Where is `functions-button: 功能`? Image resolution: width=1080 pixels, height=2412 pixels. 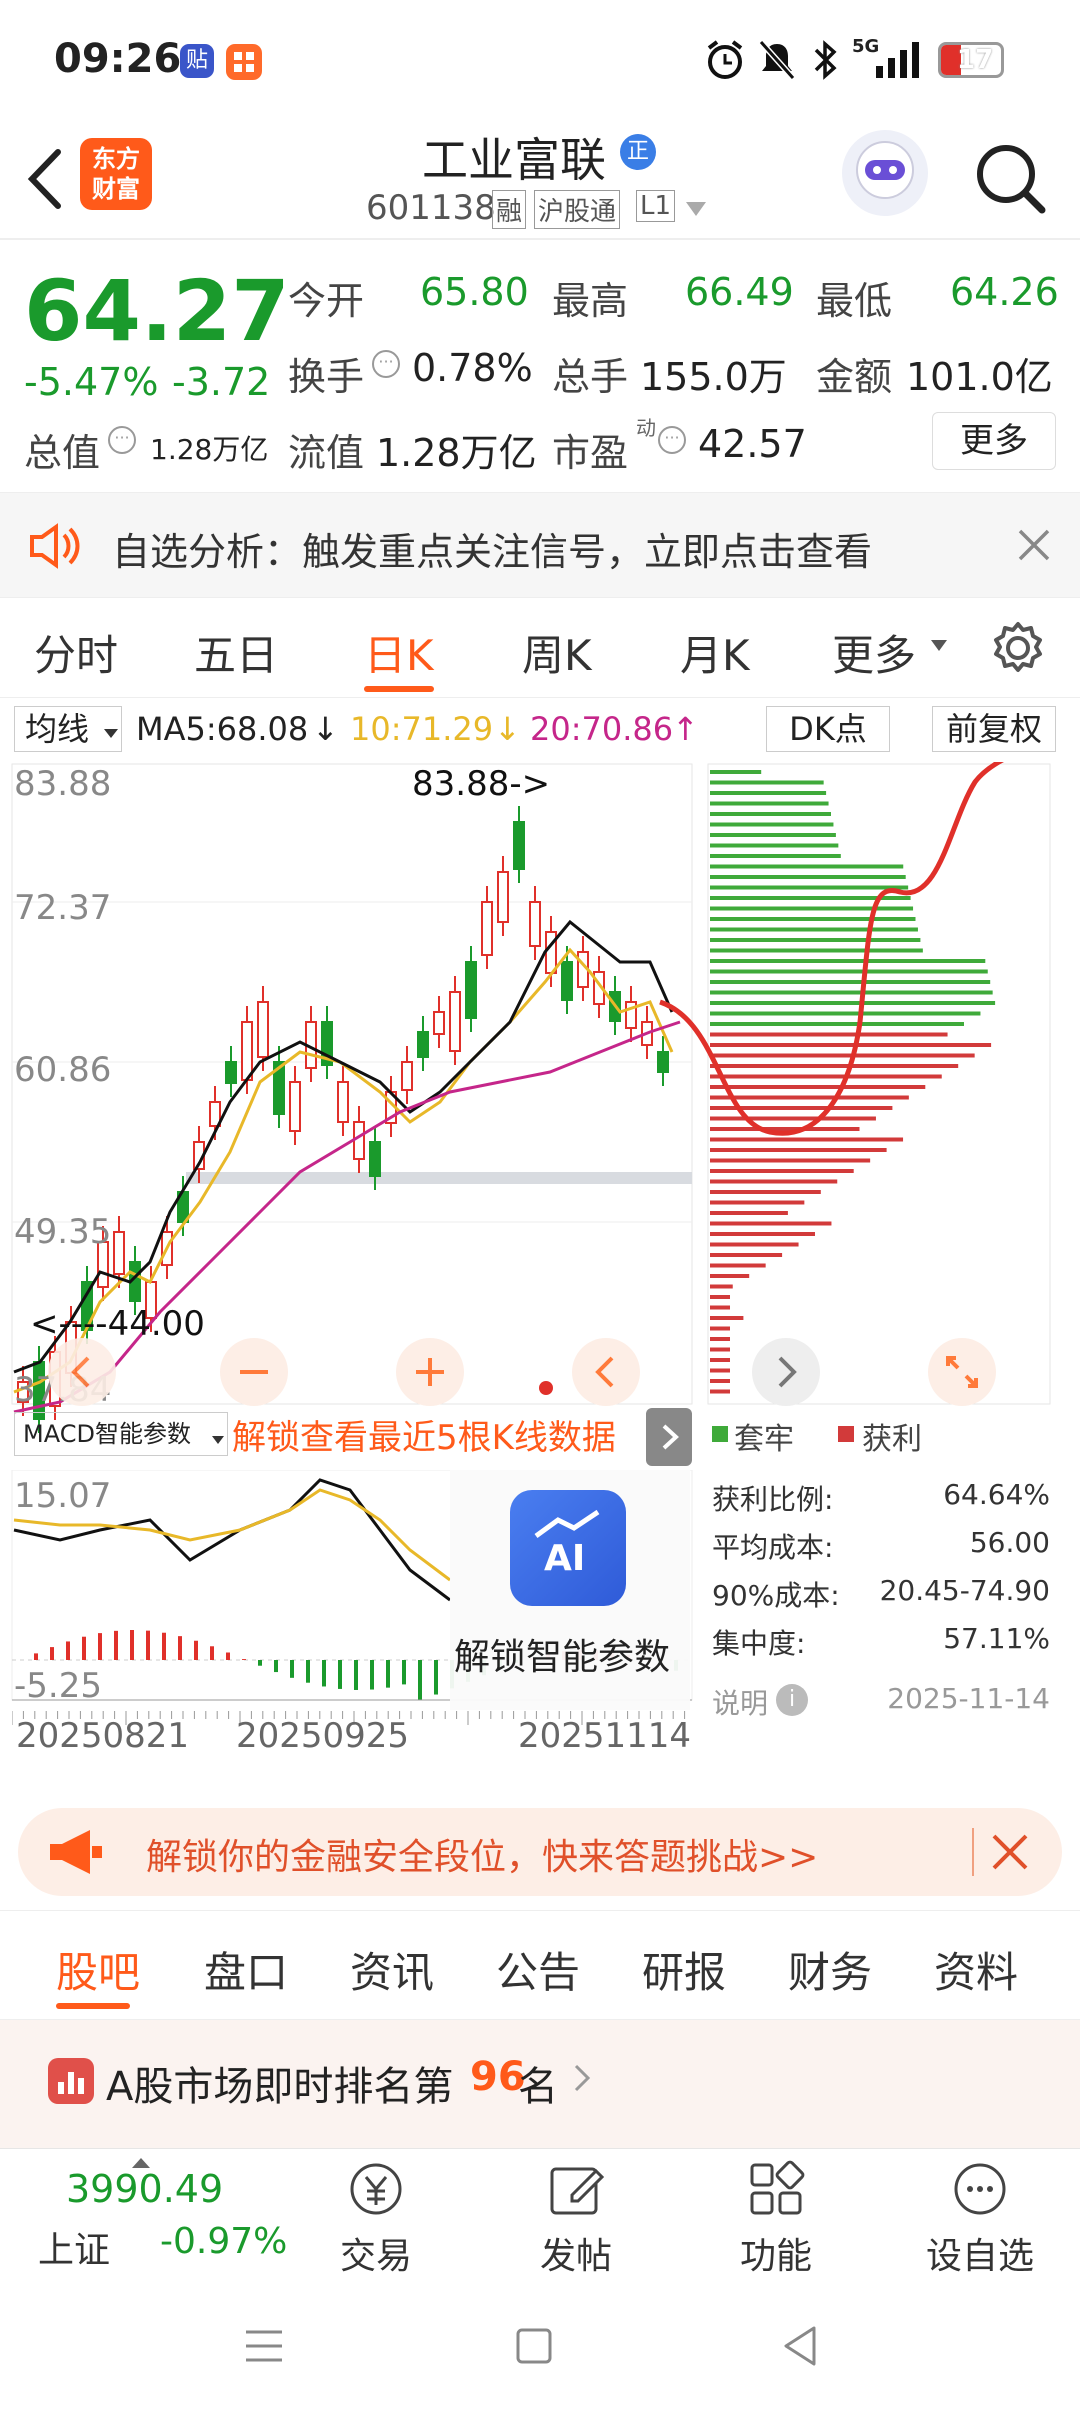 functions-button: 功能 is located at coordinates (775, 2214).